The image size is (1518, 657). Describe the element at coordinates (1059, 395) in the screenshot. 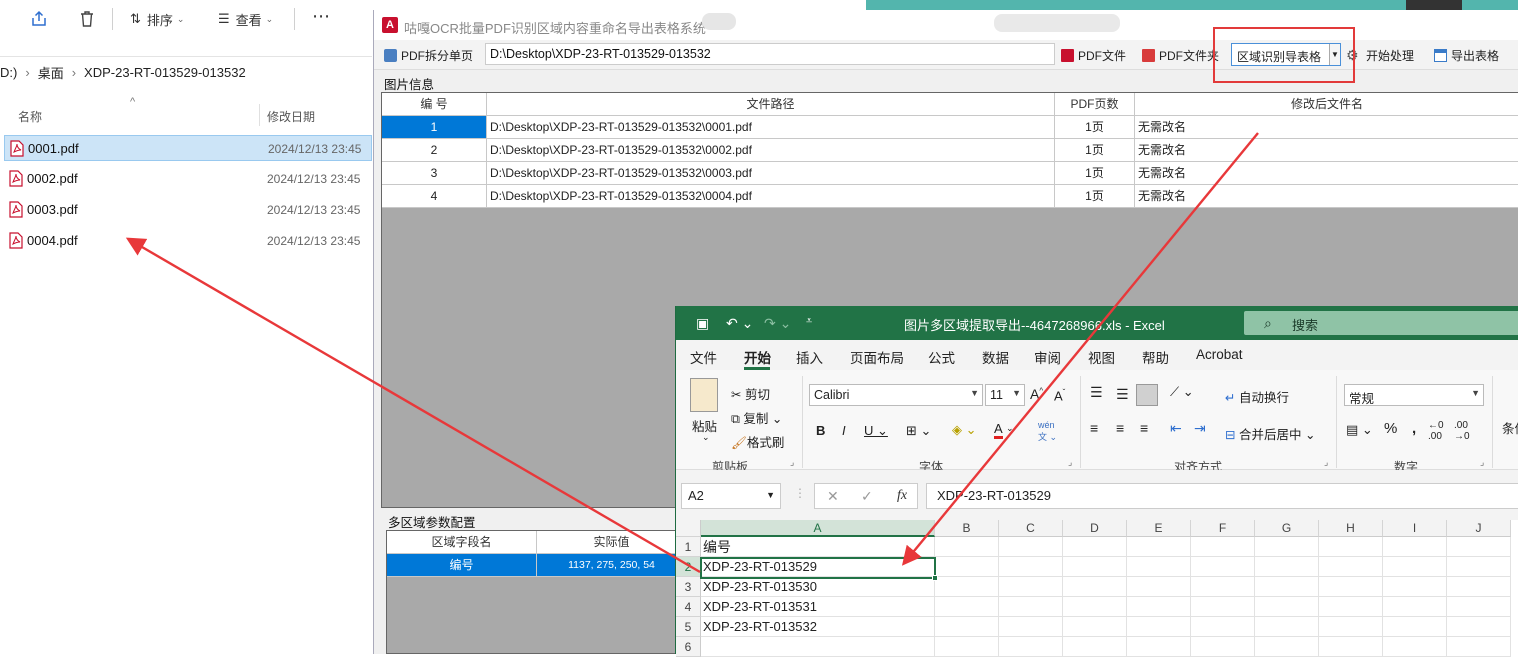

I see `decrease-font-icon: Aˇ` at that location.